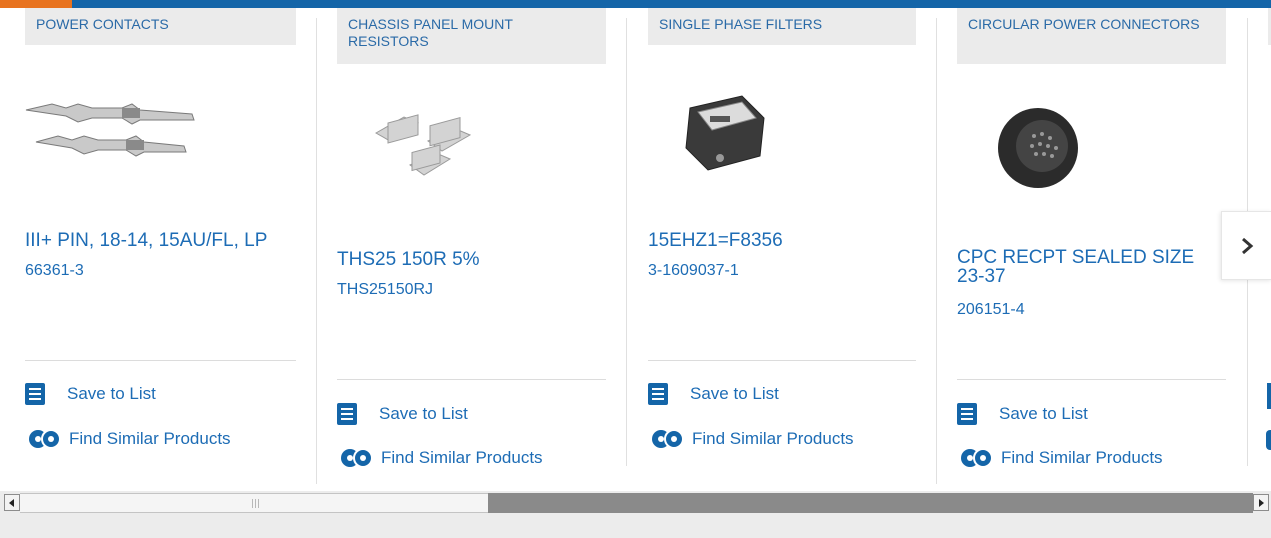 The height and width of the screenshot is (538, 1271). I want to click on part-number: 66361-3, so click(54, 271).